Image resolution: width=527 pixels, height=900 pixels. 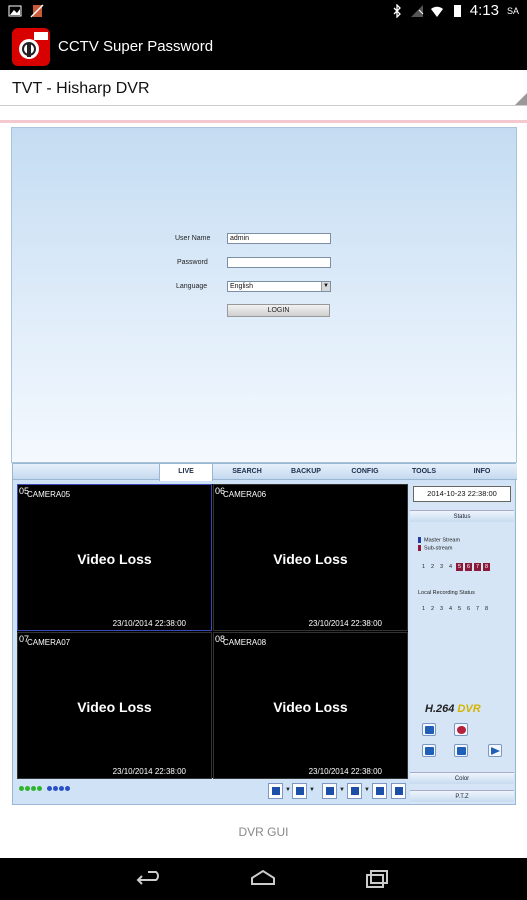 I want to click on language-label: Language, so click(x=192, y=286).